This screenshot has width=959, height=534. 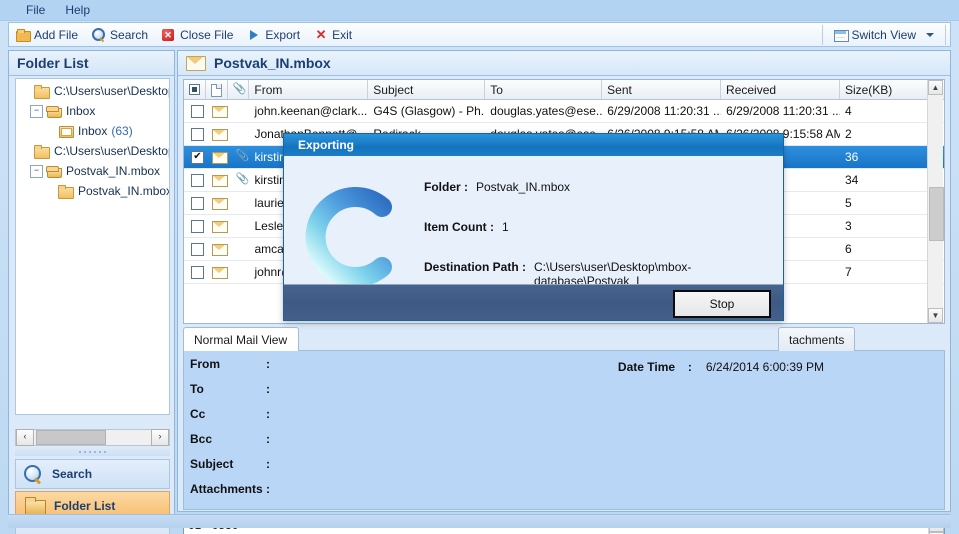 I want to click on chevron-down-icon, so click(x=930, y=34).